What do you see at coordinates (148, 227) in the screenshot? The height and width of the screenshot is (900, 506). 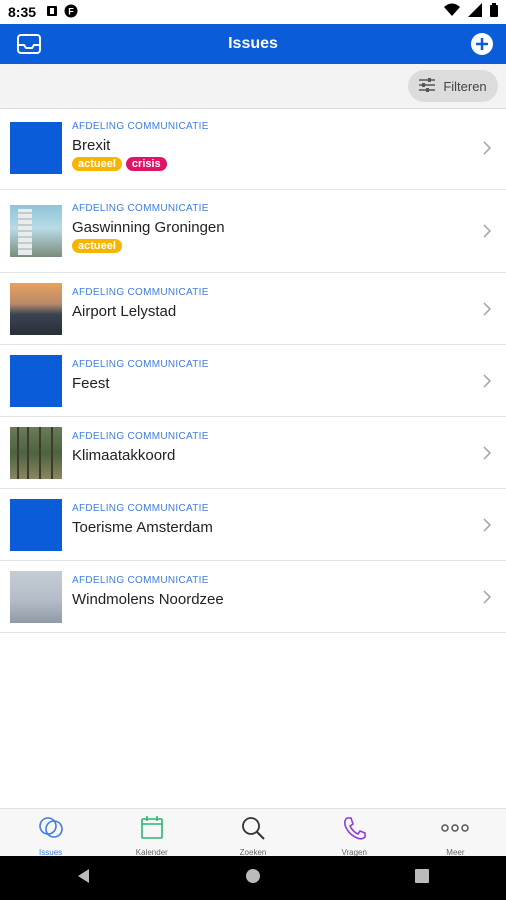 I see `issue-title: Gaswinning Groningen` at bounding box center [148, 227].